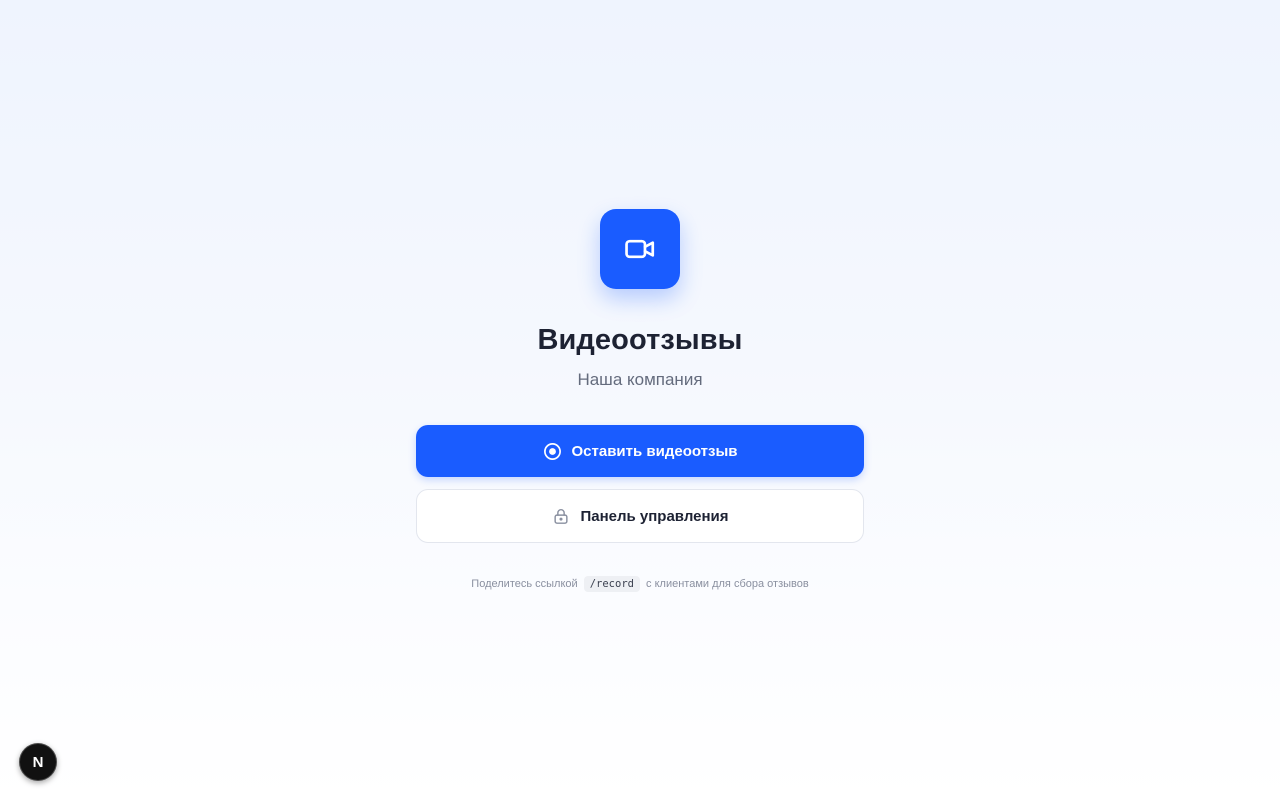 The width and height of the screenshot is (1280, 800). What do you see at coordinates (727, 584) in the screenshot?
I see `share-hint-after: с клиентами для сбора отзывов` at bounding box center [727, 584].